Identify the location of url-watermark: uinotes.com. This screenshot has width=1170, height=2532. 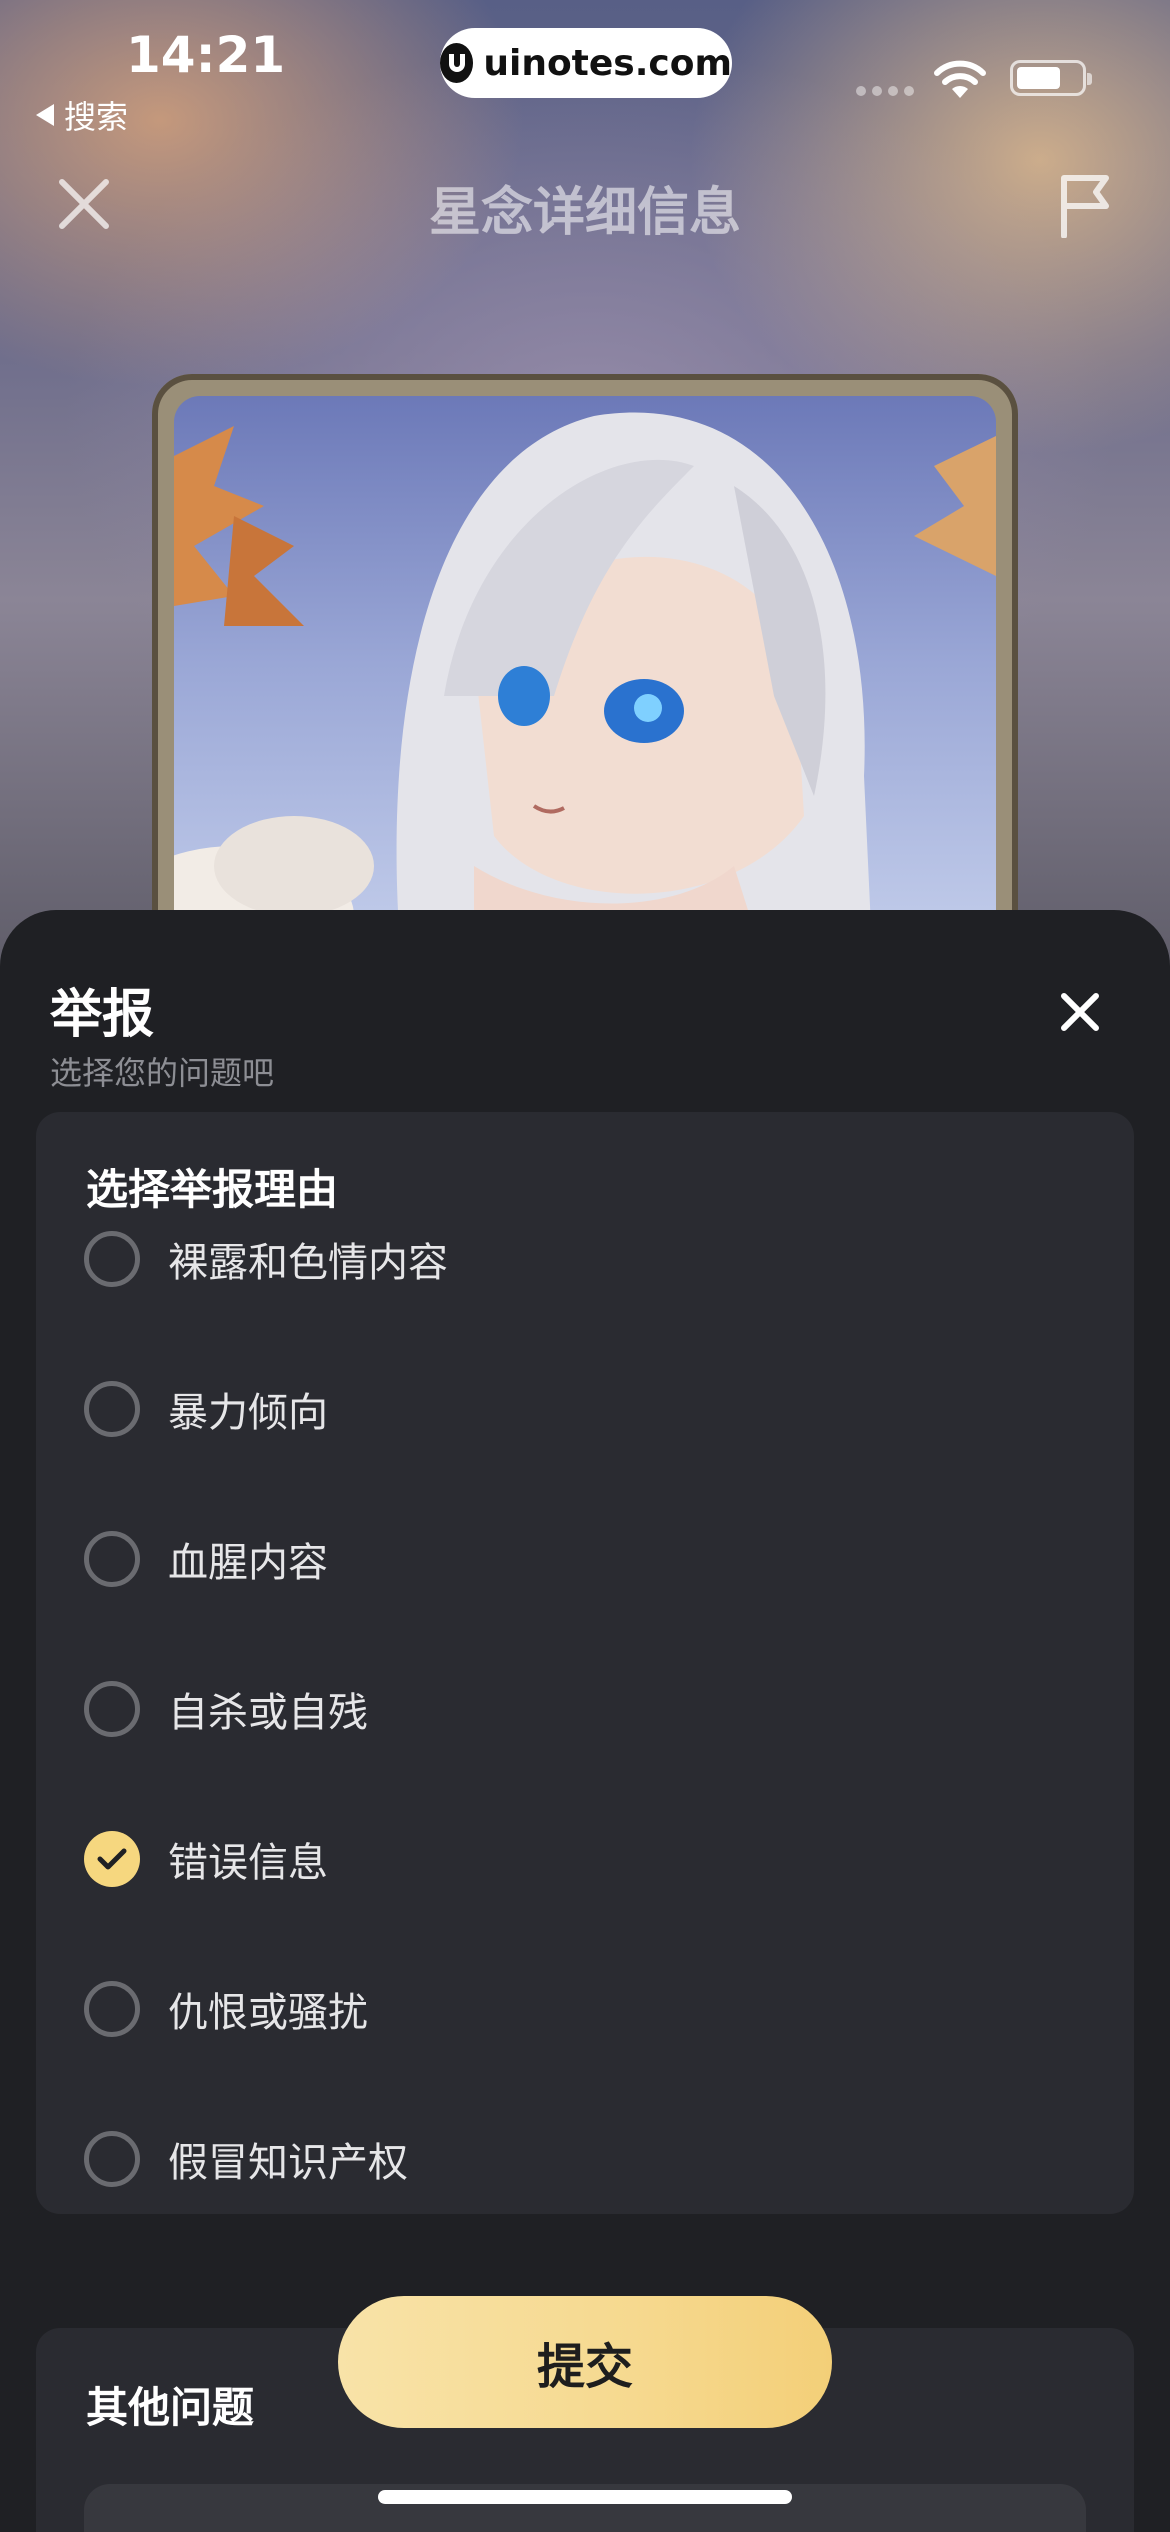
(586, 63).